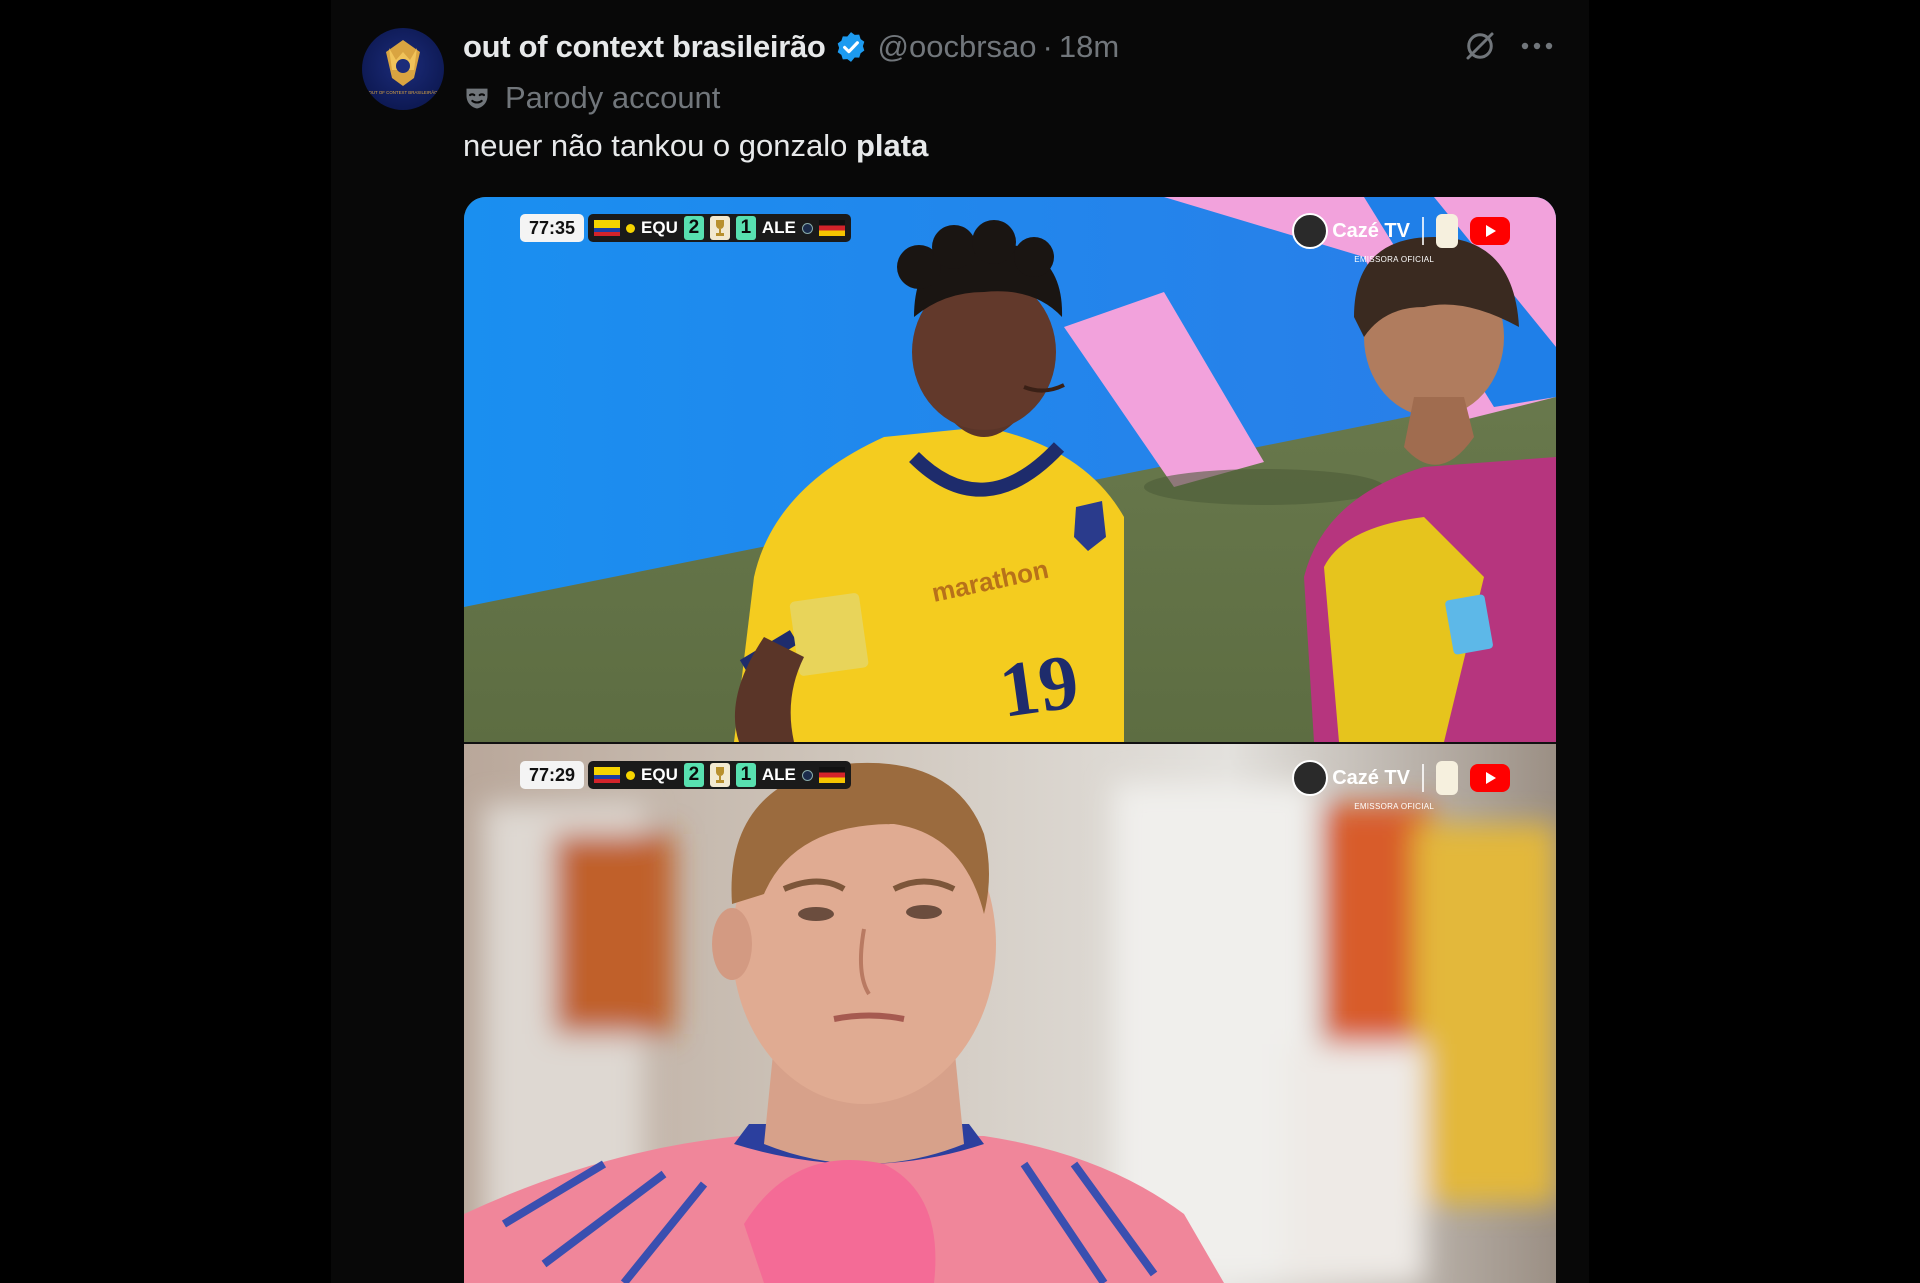 The image size is (1920, 1283). Describe the element at coordinates (403, 92) in the screenshot. I see `avatar-caption: OUT OF CONTEXT BRASILEIRÃO` at that location.